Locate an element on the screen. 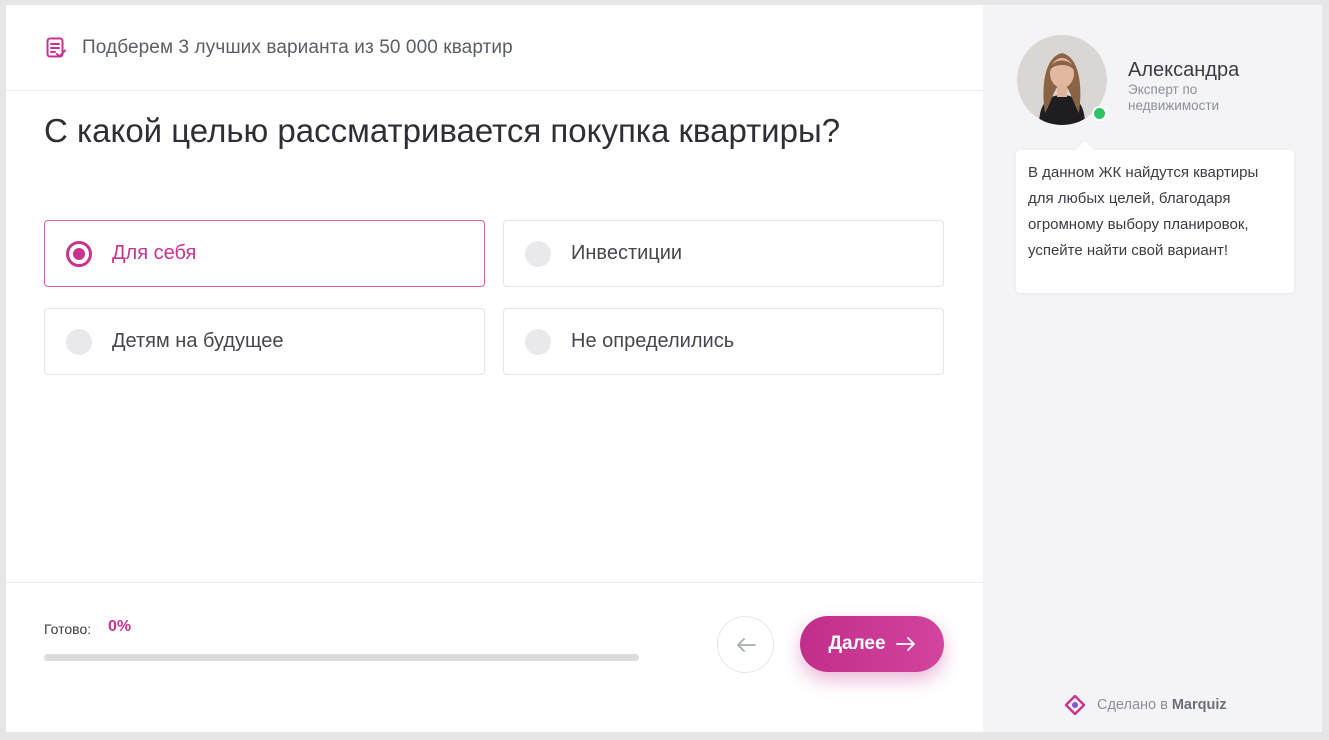 This screenshot has width=1329, height=740. expert-name: Александра is located at coordinates (1184, 70).